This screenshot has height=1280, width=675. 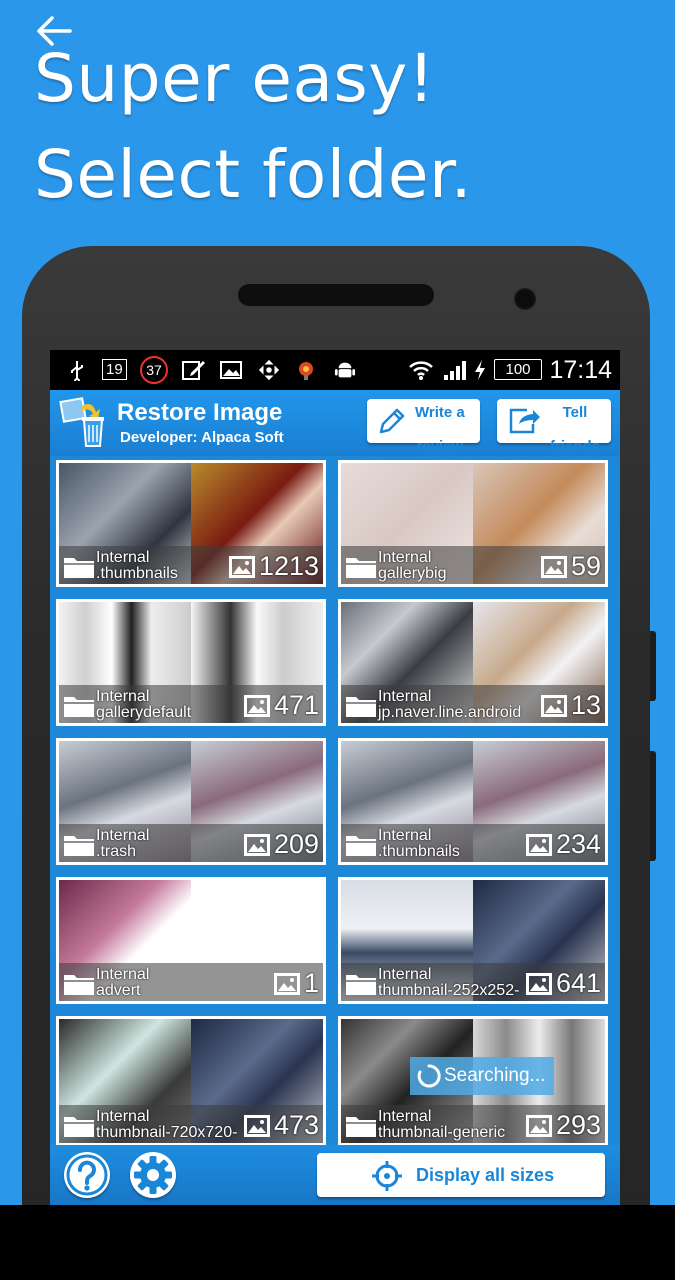 I want to click on tell-friends-button: Tell friends, so click(x=554, y=427).